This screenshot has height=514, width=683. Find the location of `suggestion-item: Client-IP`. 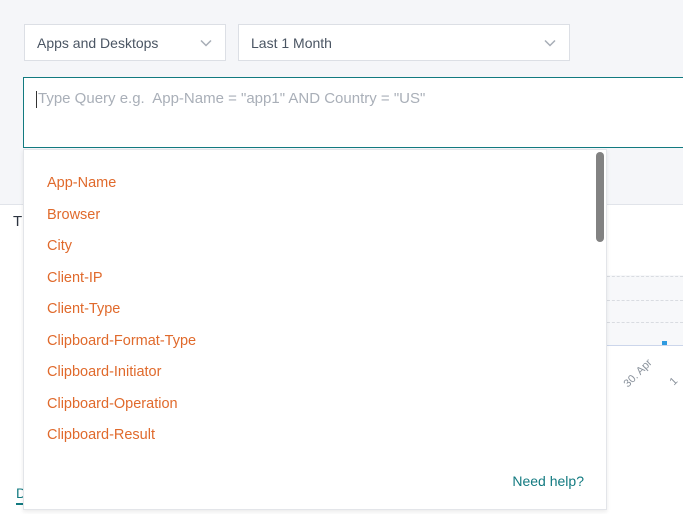

suggestion-item: Client-IP is located at coordinates (121, 285).